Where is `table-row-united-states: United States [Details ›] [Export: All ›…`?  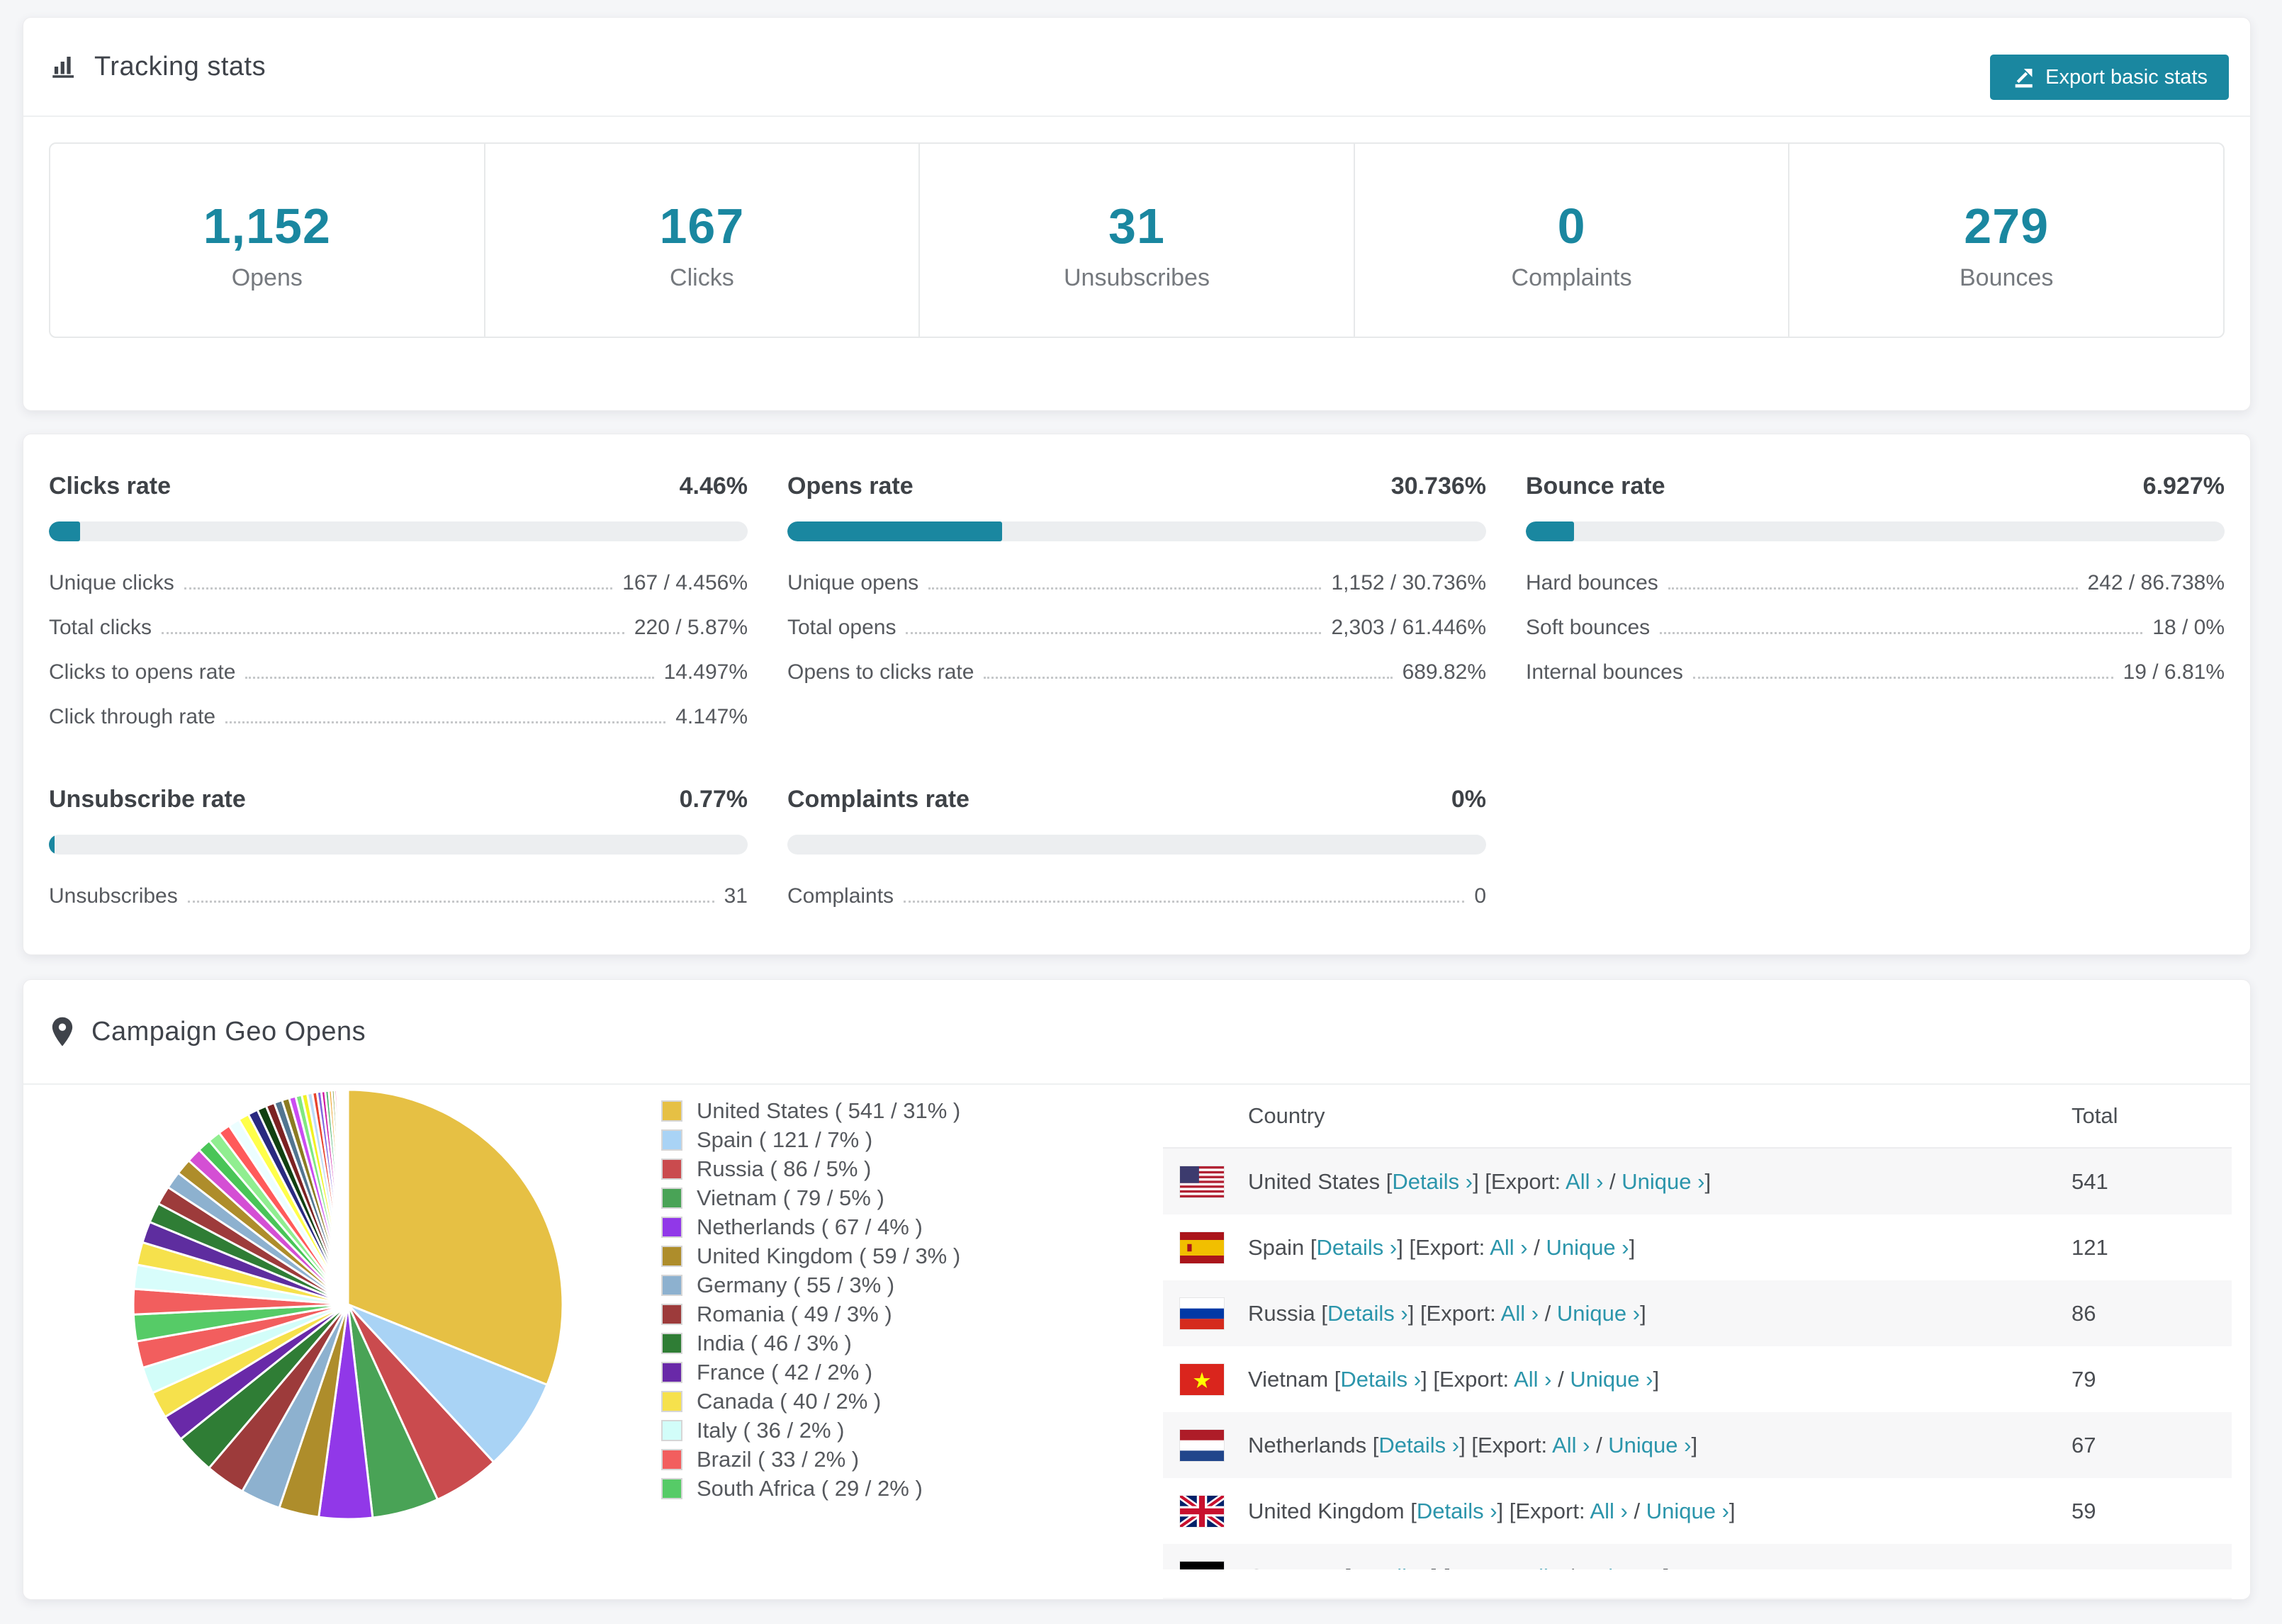 table-row-united-states: United States [Details ›] [Export: All ›… is located at coordinates (1698, 1181).